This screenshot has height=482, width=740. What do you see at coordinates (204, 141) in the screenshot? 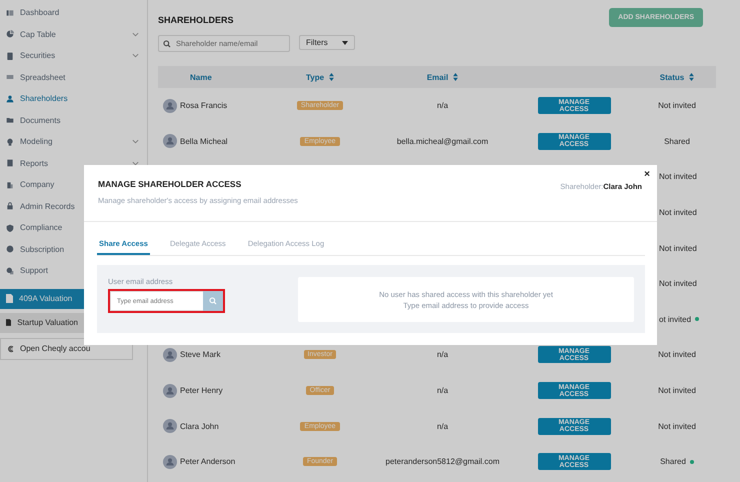
I see `shareholder-name: Bella Micheal` at bounding box center [204, 141].